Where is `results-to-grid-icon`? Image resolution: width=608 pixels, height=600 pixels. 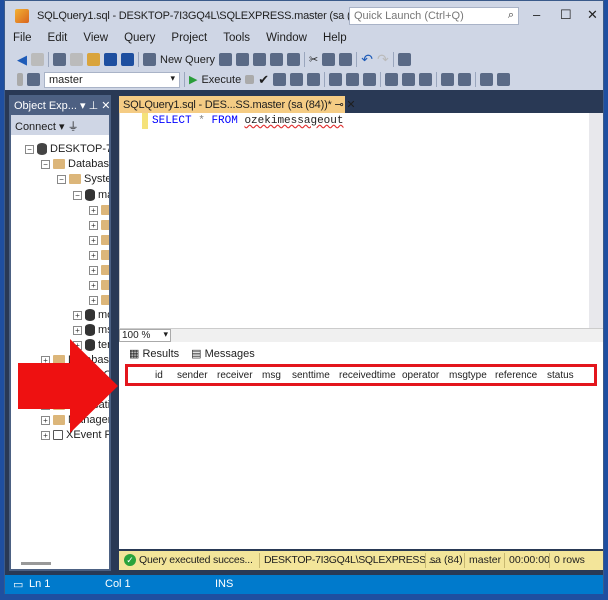 results-to-grid-icon is located at coordinates (409, 79).